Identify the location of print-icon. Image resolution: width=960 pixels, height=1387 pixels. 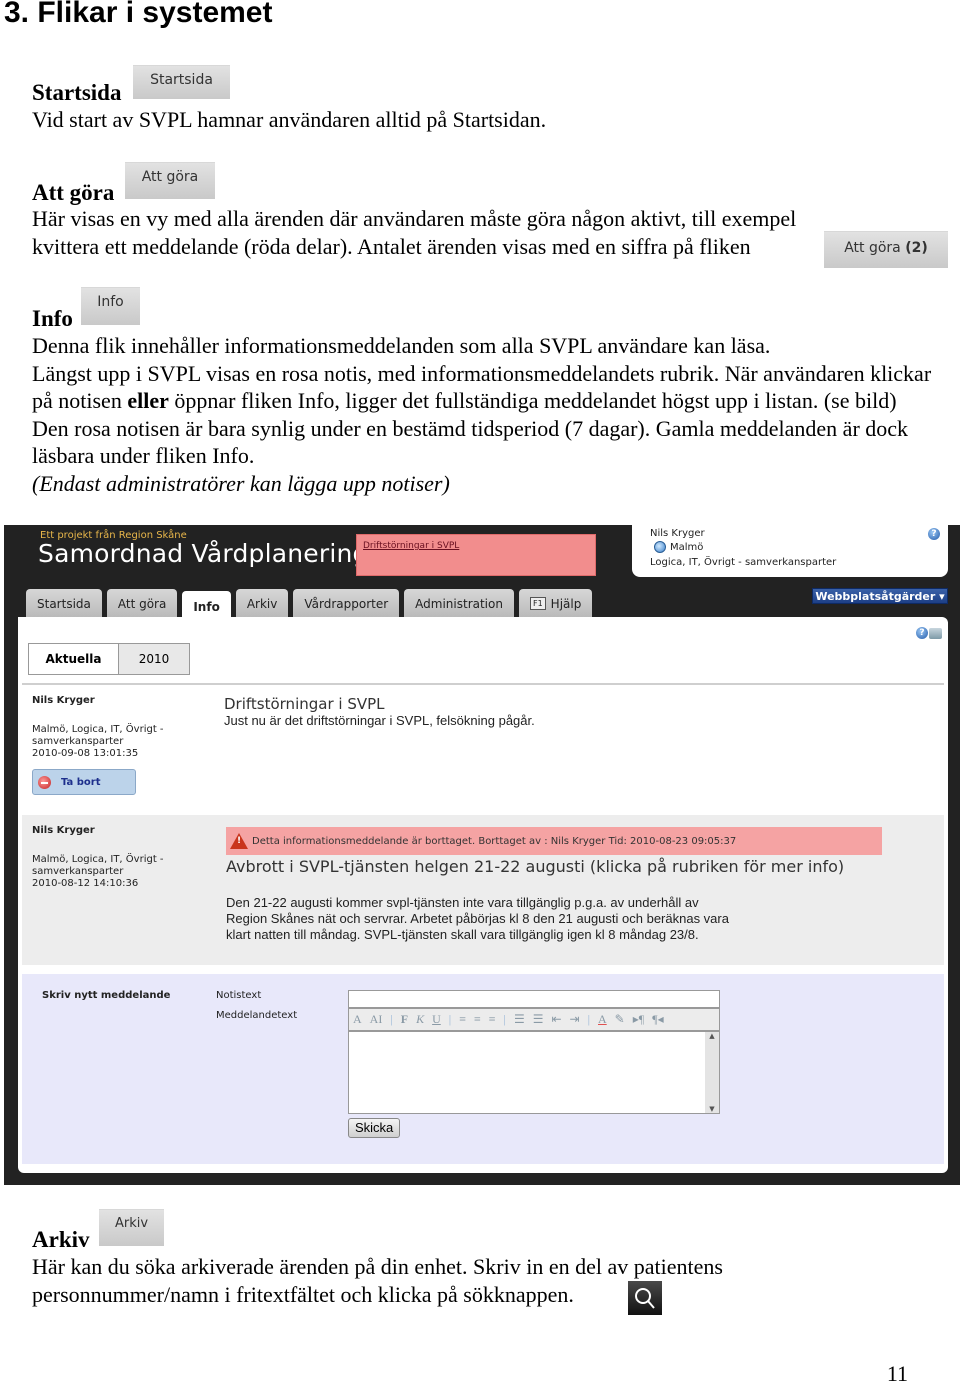
(935, 633).